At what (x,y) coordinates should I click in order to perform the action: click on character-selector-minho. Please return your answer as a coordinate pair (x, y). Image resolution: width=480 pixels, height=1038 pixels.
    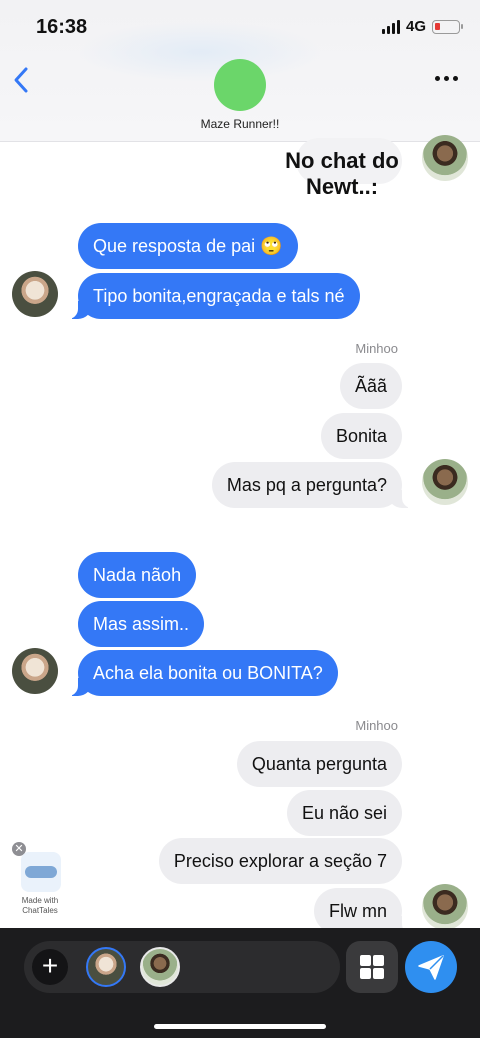
    Looking at the image, I should click on (160, 967).